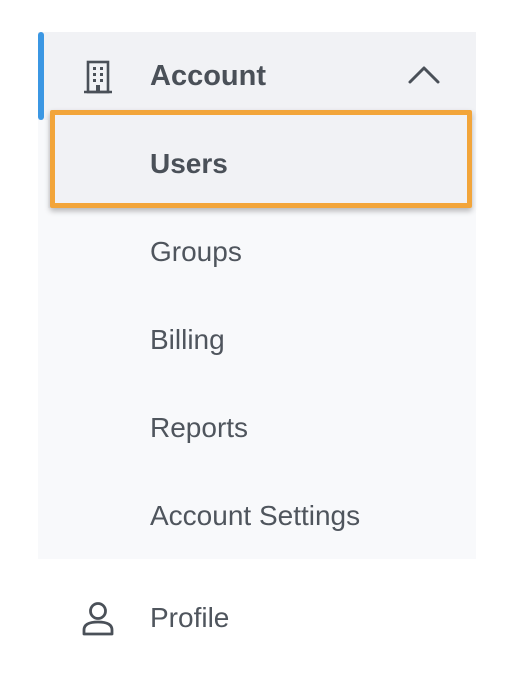  What do you see at coordinates (255, 515) in the screenshot?
I see `submenu-item-label: Account Settings` at bounding box center [255, 515].